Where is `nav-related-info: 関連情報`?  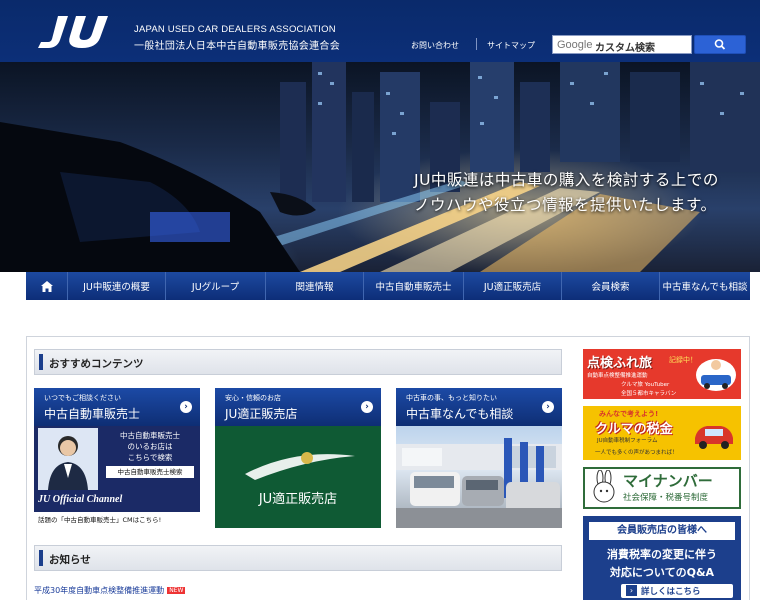 nav-related-info: 関連情報 is located at coordinates (315, 286).